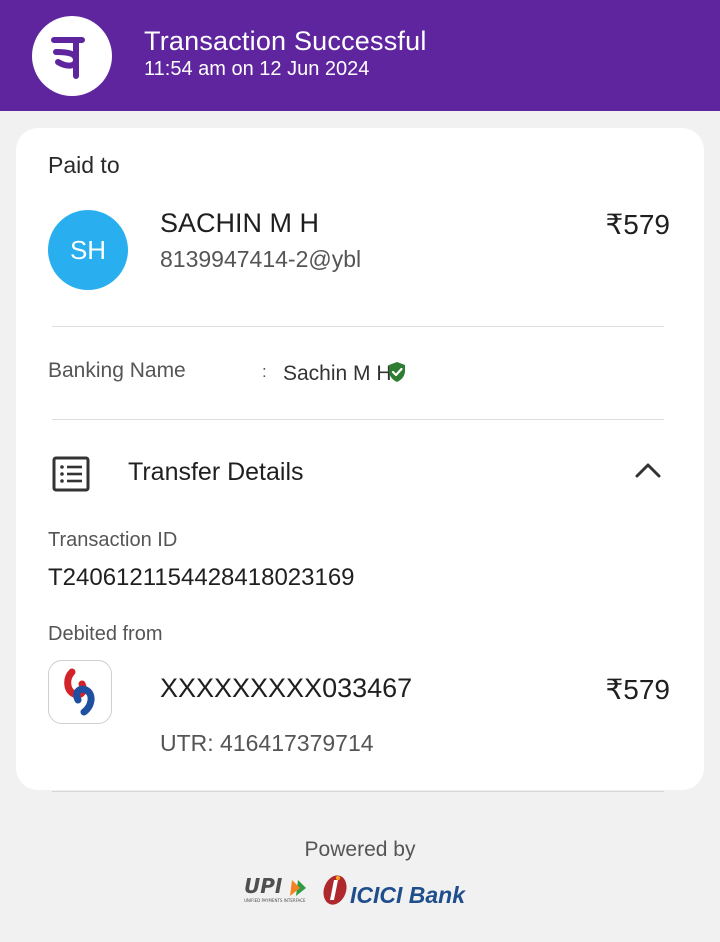 This screenshot has width=720, height=942. I want to click on document-list-icon, so click(71, 474).